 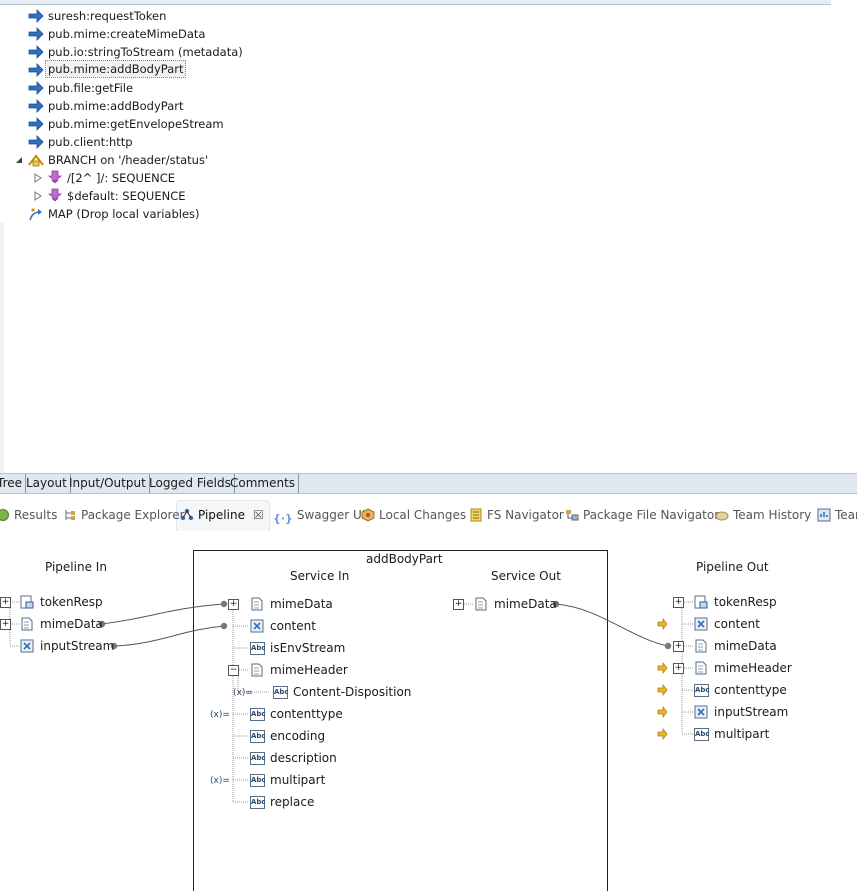 What do you see at coordinates (772, 515) in the screenshot?
I see `view-tab-label: Team History` at bounding box center [772, 515].